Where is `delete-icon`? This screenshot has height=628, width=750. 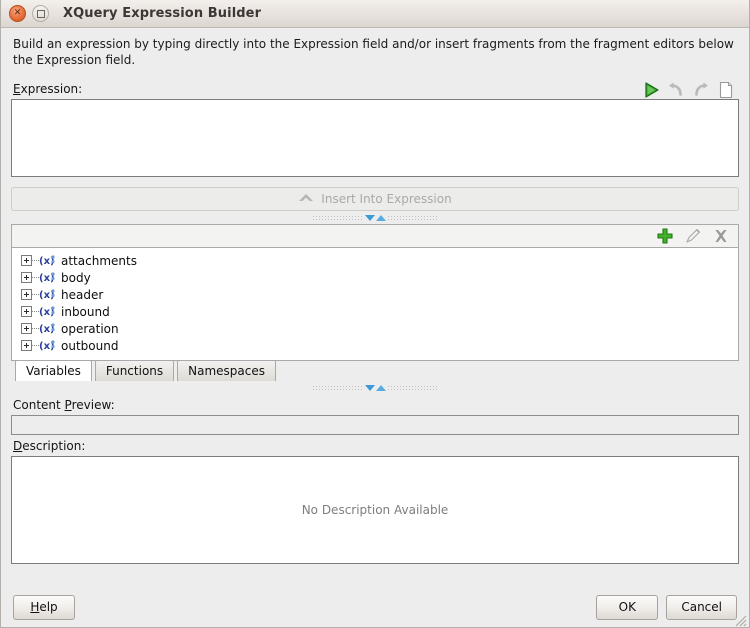 delete-icon is located at coordinates (721, 236).